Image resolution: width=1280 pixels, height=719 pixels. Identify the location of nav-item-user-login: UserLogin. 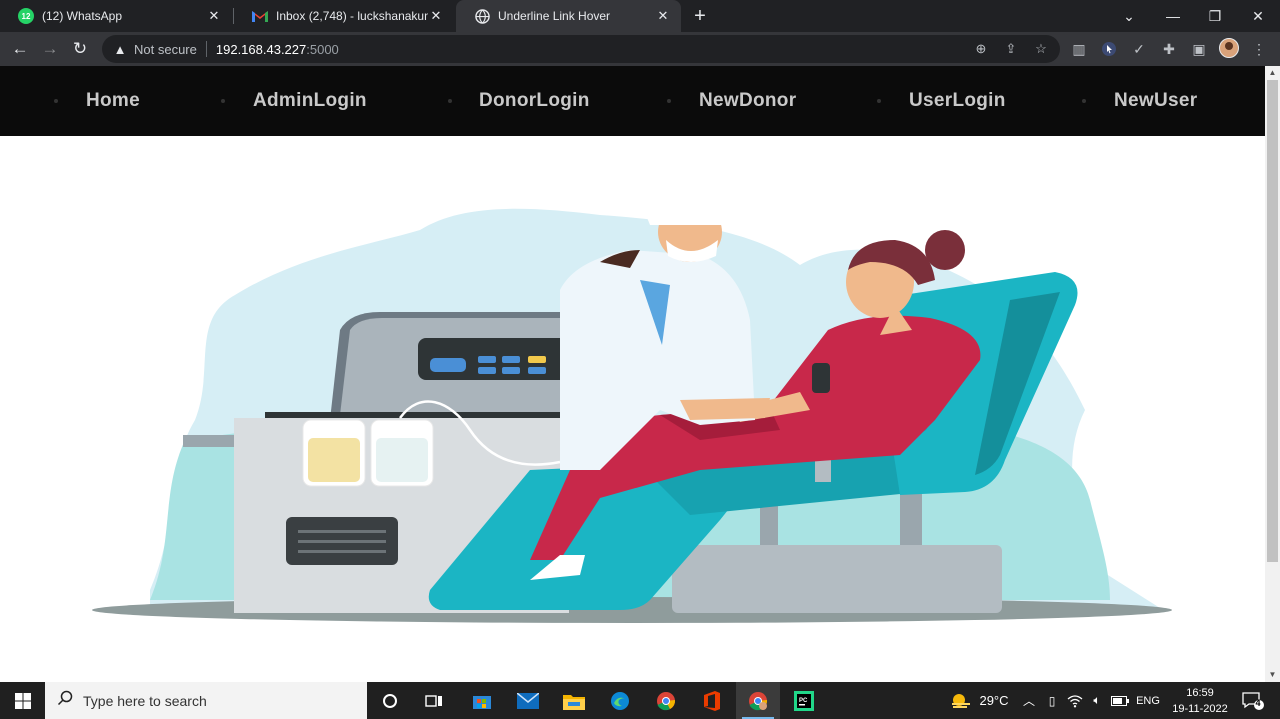
(941, 100).